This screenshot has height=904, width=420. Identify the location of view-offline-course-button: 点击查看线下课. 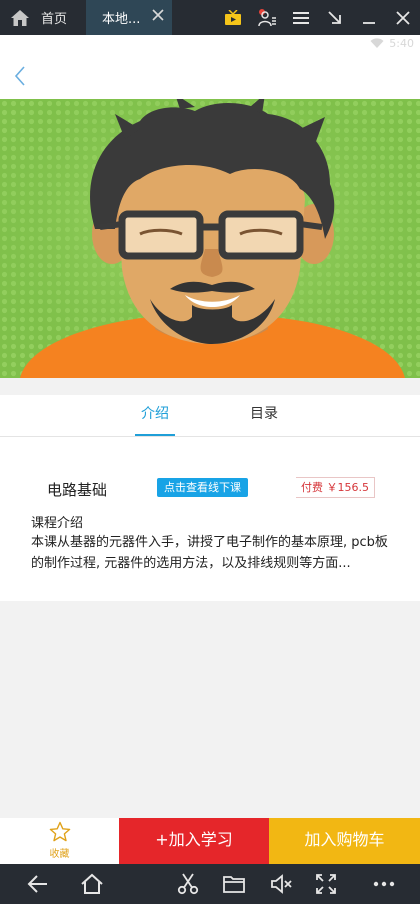
(202, 487).